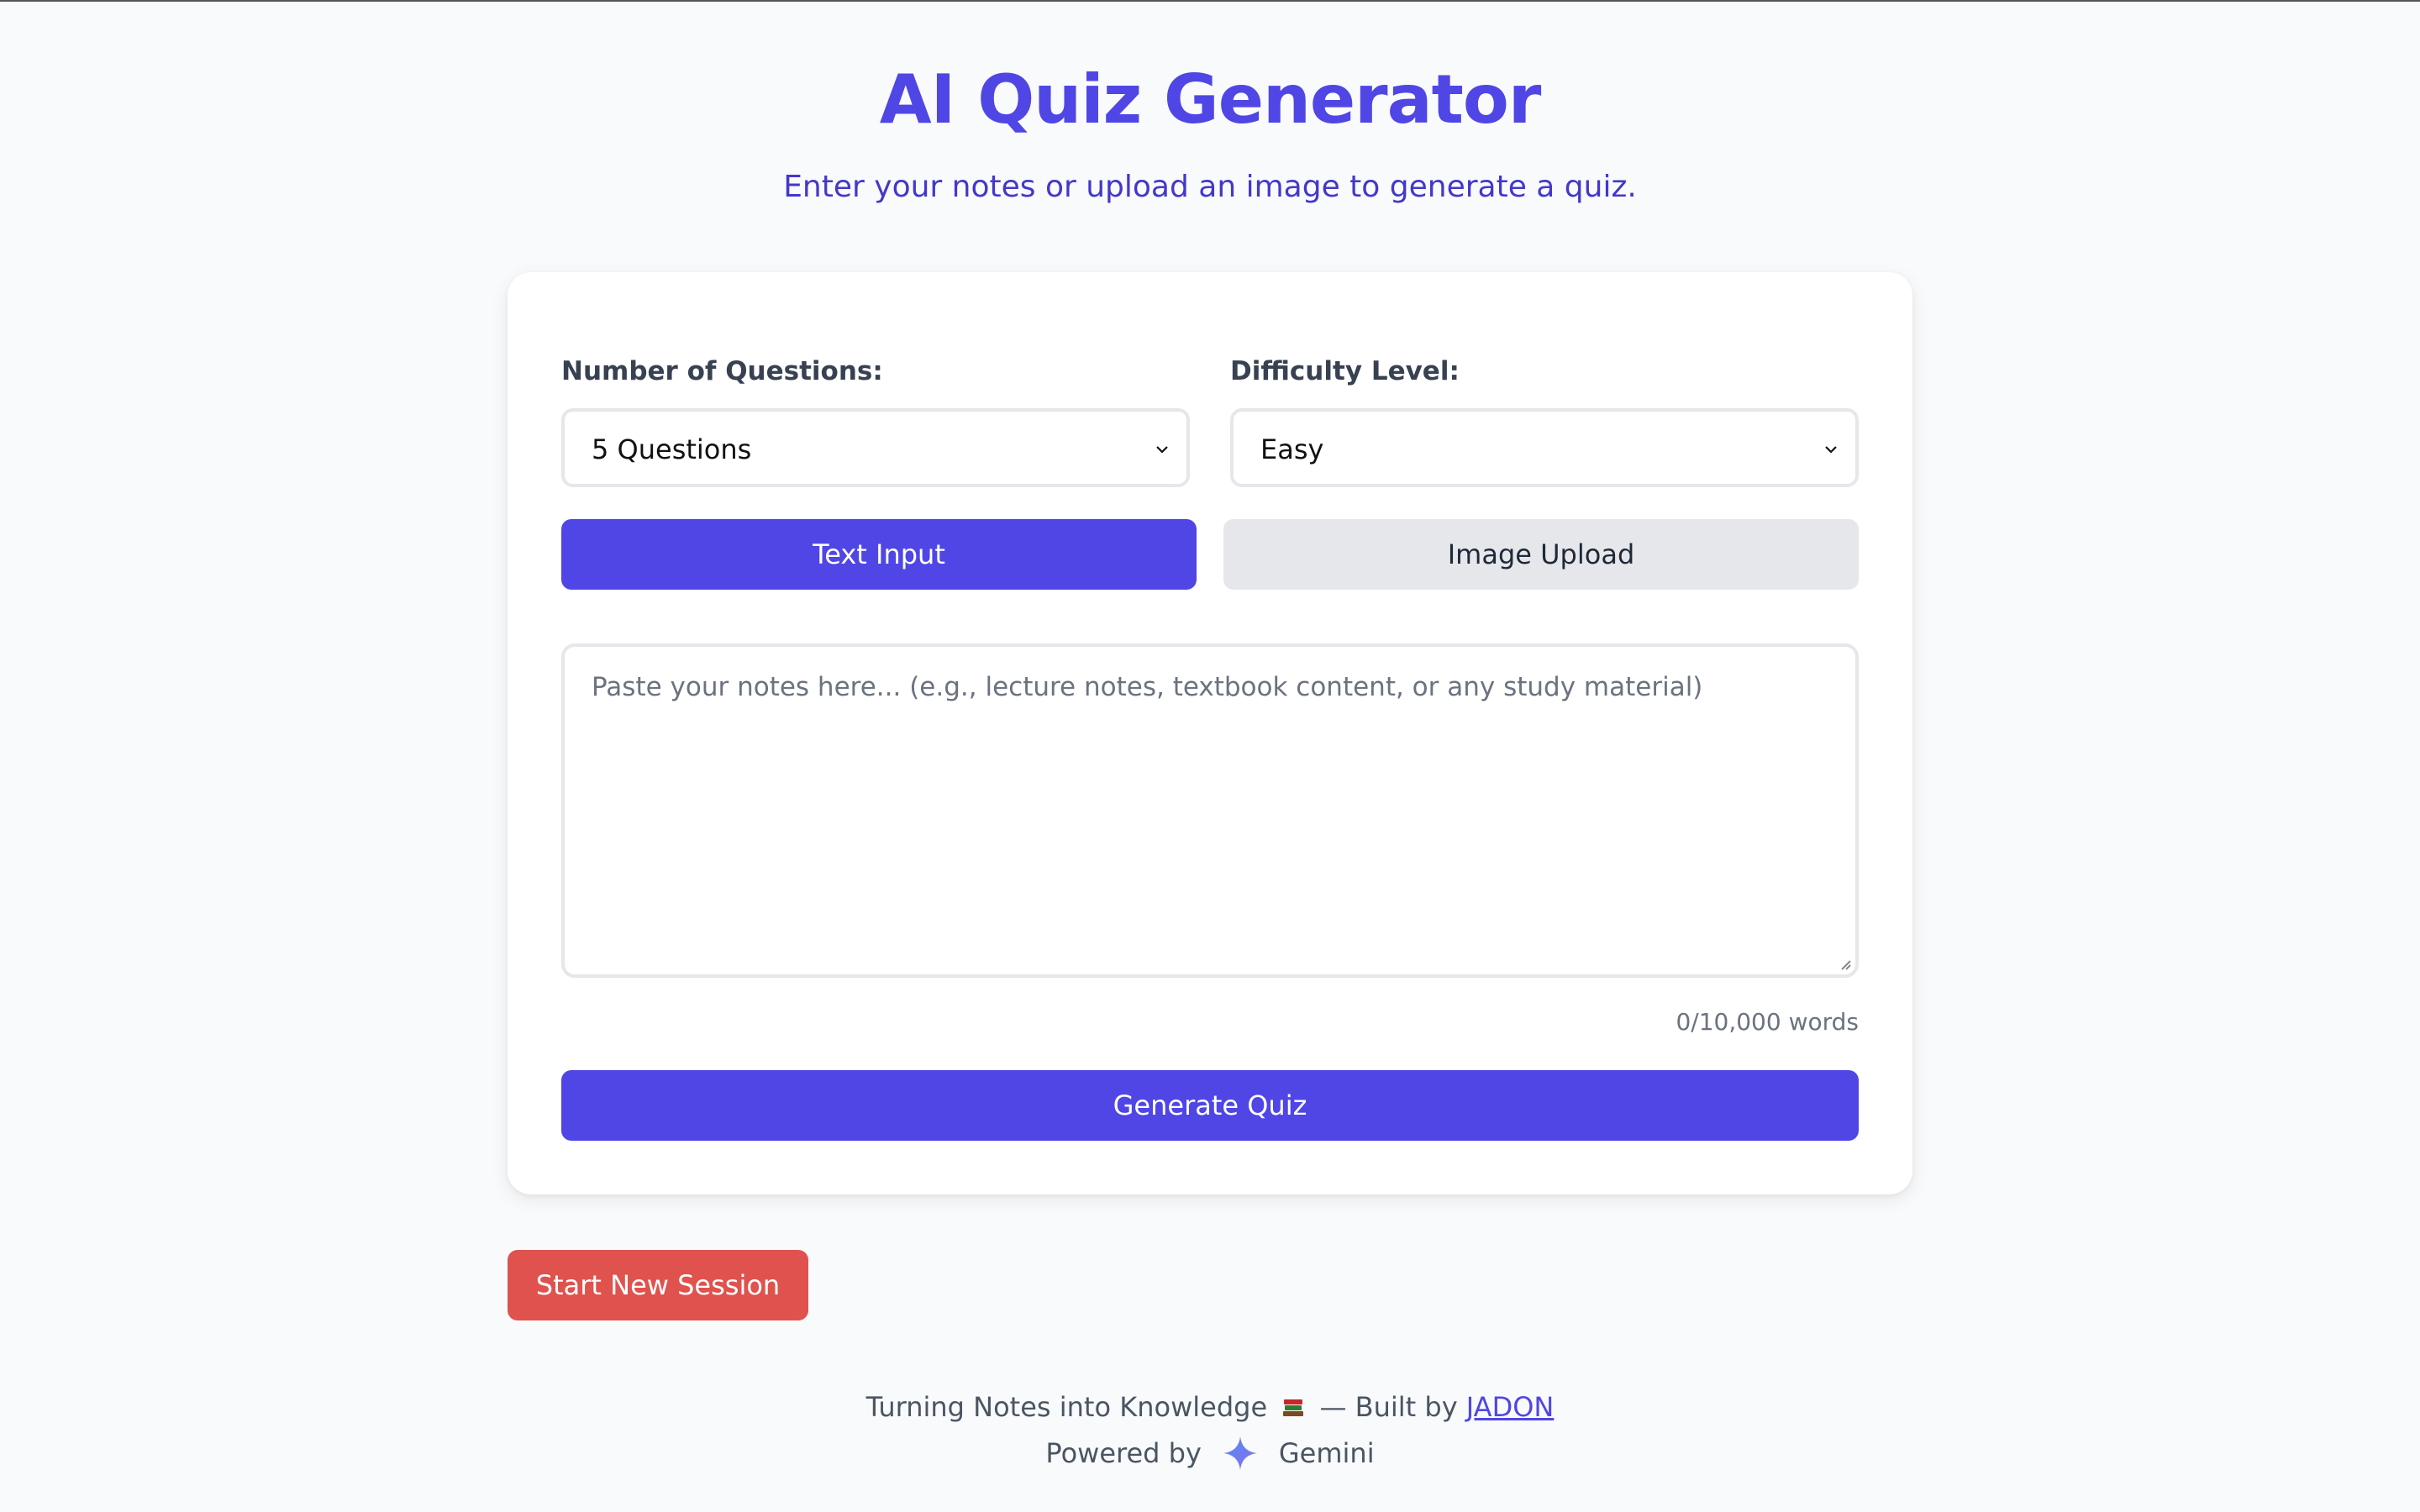  Describe the element at coordinates (1767, 1022) in the screenshot. I see `word-count: 0/10,000 words` at that location.